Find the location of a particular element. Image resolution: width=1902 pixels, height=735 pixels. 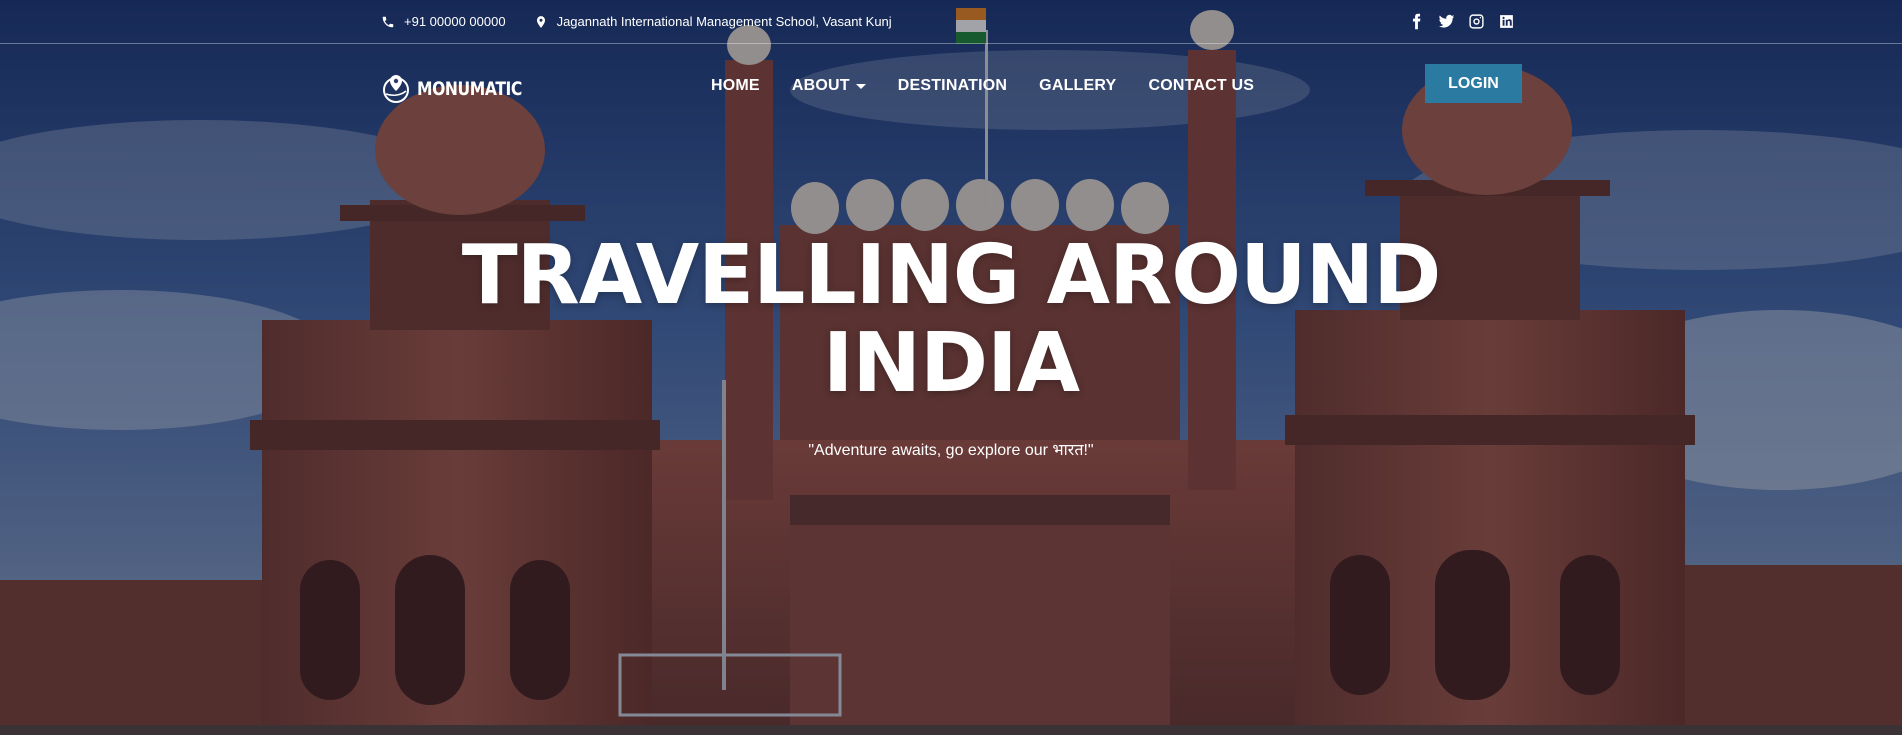

facebook-link is located at coordinates (1416, 21).